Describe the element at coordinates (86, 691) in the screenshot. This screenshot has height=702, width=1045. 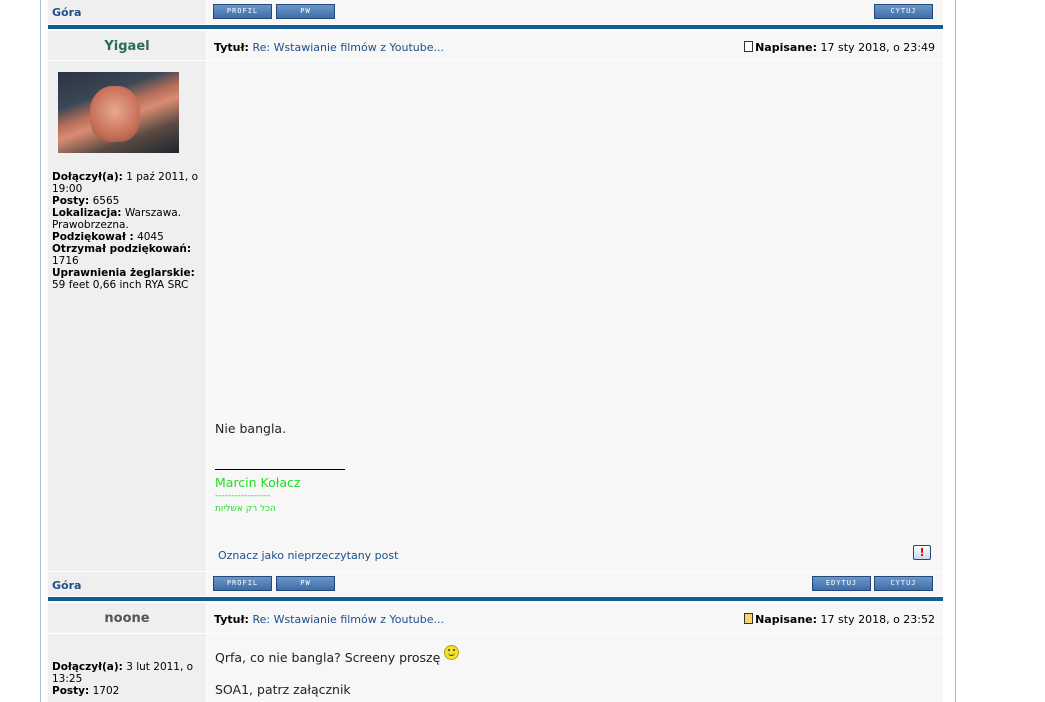
I see `profile-posts: Posty: 1702` at that location.